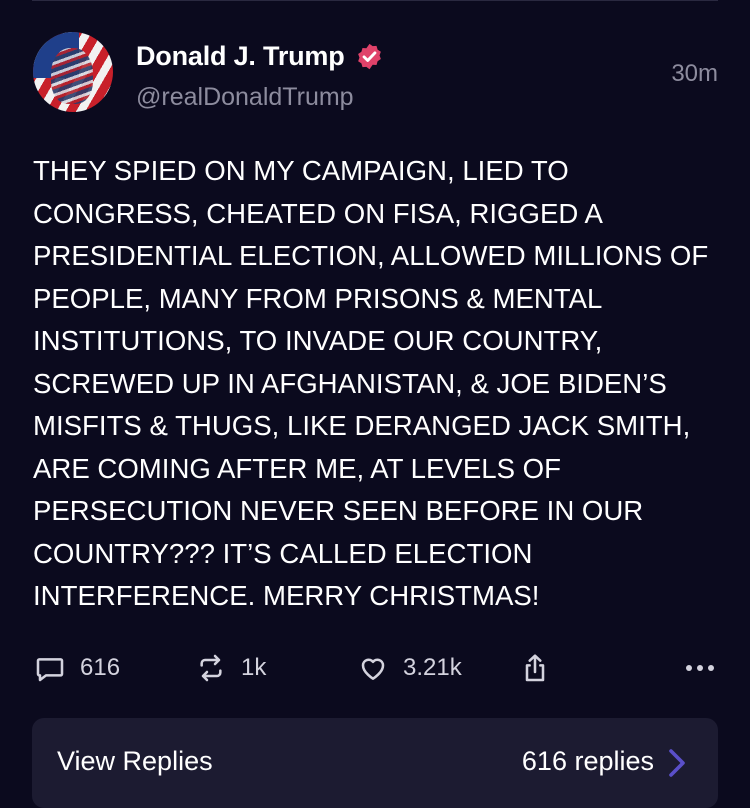 This screenshot has height=808, width=750. I want to click on share-button, so click(535, 668).